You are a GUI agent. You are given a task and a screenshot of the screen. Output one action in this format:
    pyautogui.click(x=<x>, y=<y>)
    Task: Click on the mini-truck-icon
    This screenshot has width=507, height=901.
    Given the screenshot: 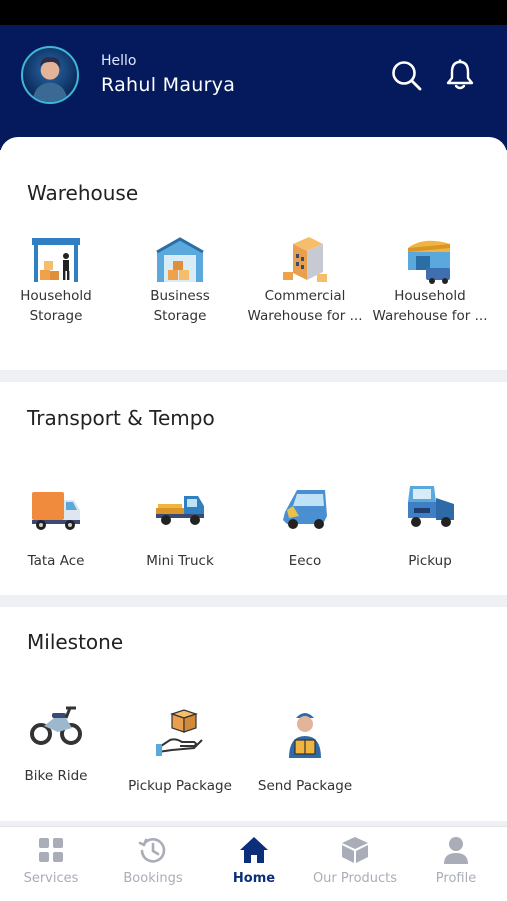 What is the action you would take?
    pyautogui.click(x=180, y=510)
    